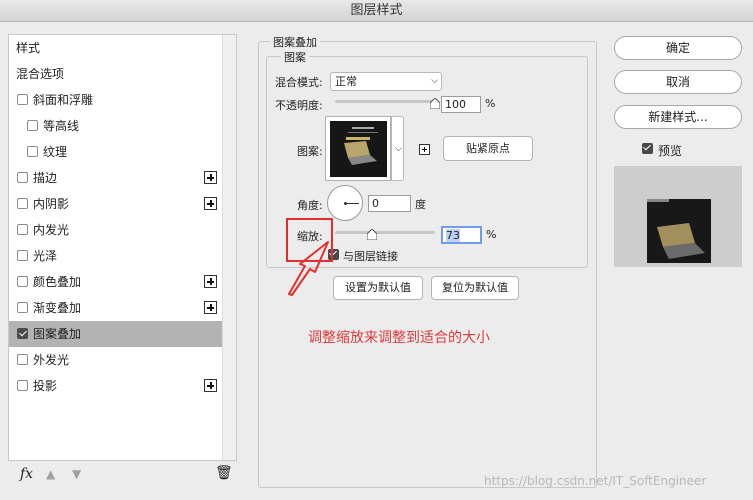 Image resolution: width=753 pixels, height=500 pixels. Describe the element at coordinates (115, 386) in the screenshot. I see `sidebar-item: 投影` at that location.